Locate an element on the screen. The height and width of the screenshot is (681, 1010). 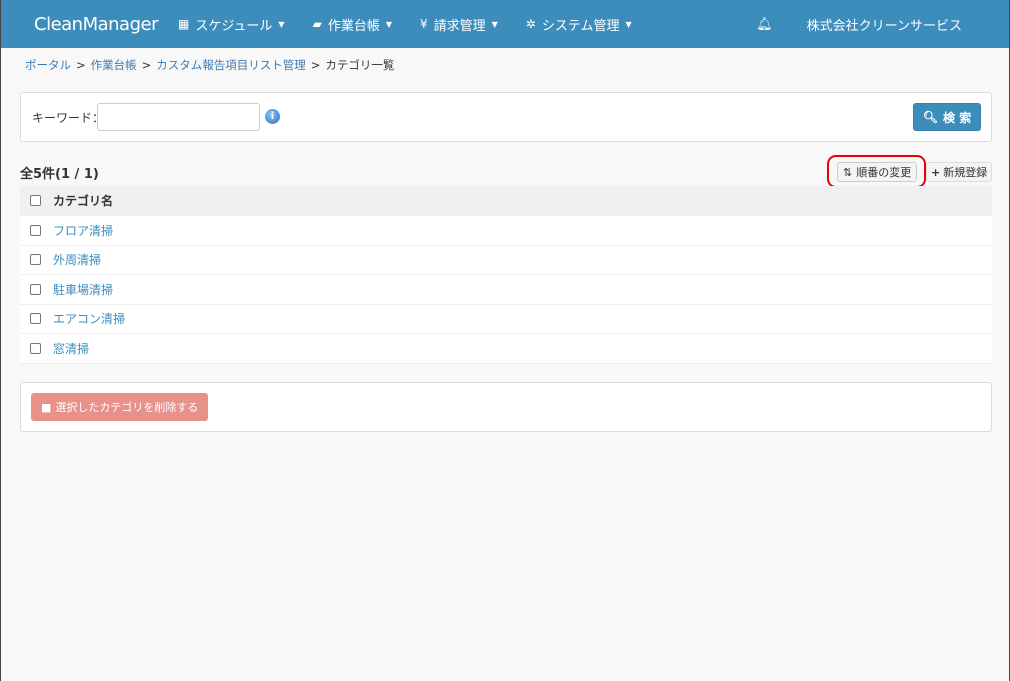
menu-schedule: ▦ スケジュール ▼ is located at coordinates (231, 24).